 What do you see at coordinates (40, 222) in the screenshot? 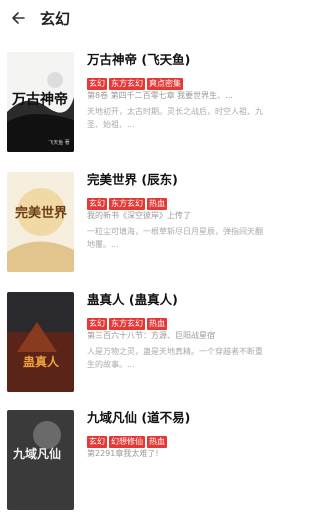
I see `book-cover: 完美世界` at bounding box center [40, 222].